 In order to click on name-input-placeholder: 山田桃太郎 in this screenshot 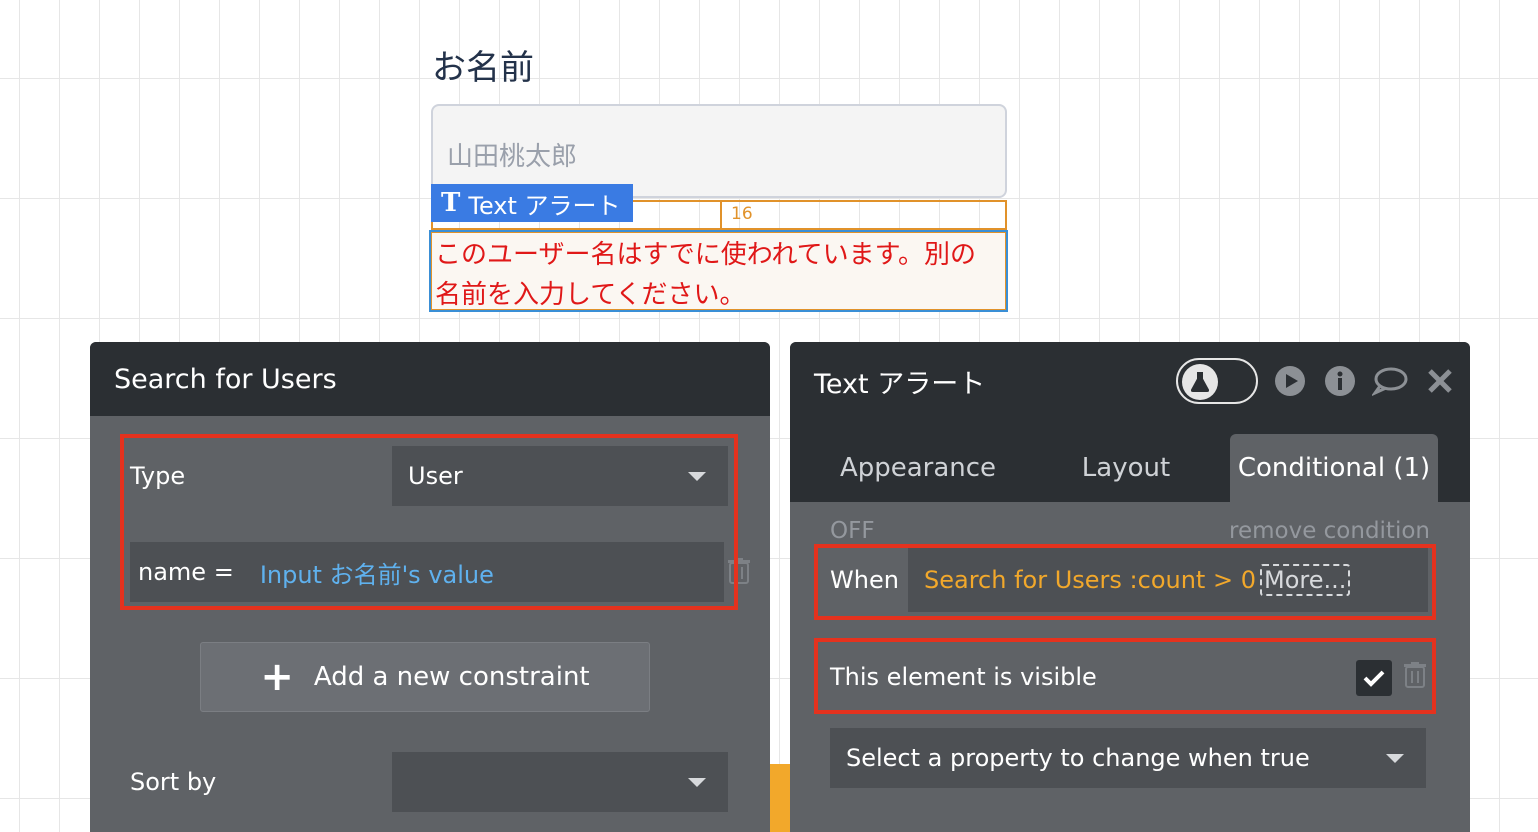, I will do `click(512, 157)`.